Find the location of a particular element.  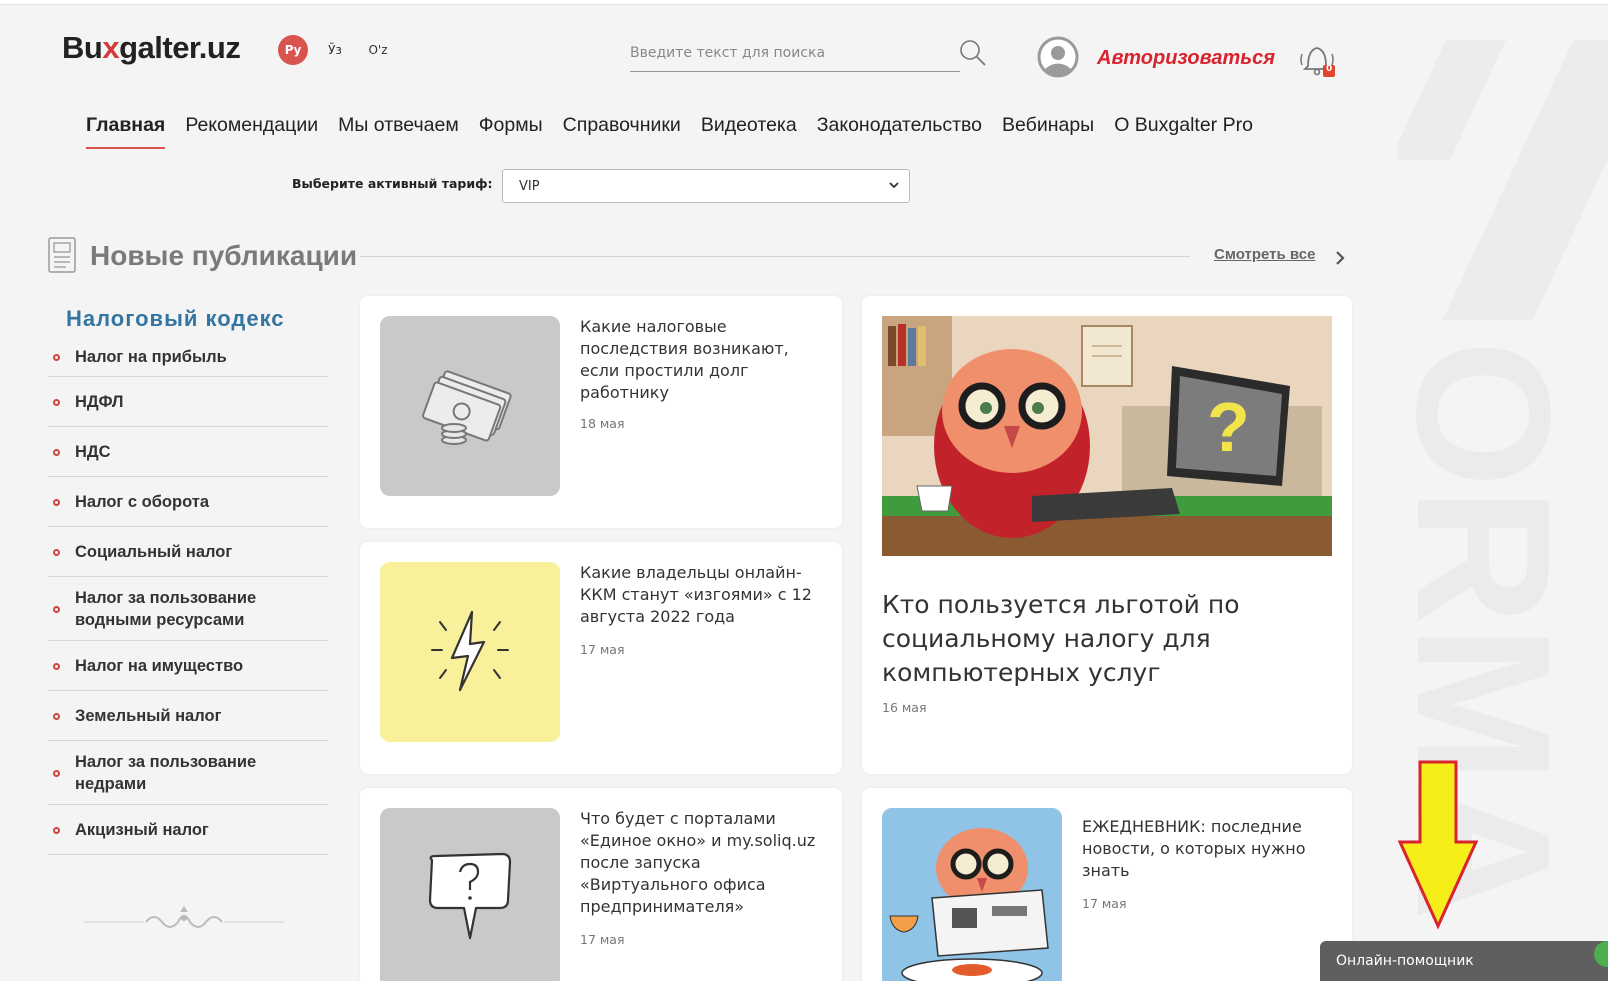

featured-illustration: ? is located at coordinates (1107, 436).